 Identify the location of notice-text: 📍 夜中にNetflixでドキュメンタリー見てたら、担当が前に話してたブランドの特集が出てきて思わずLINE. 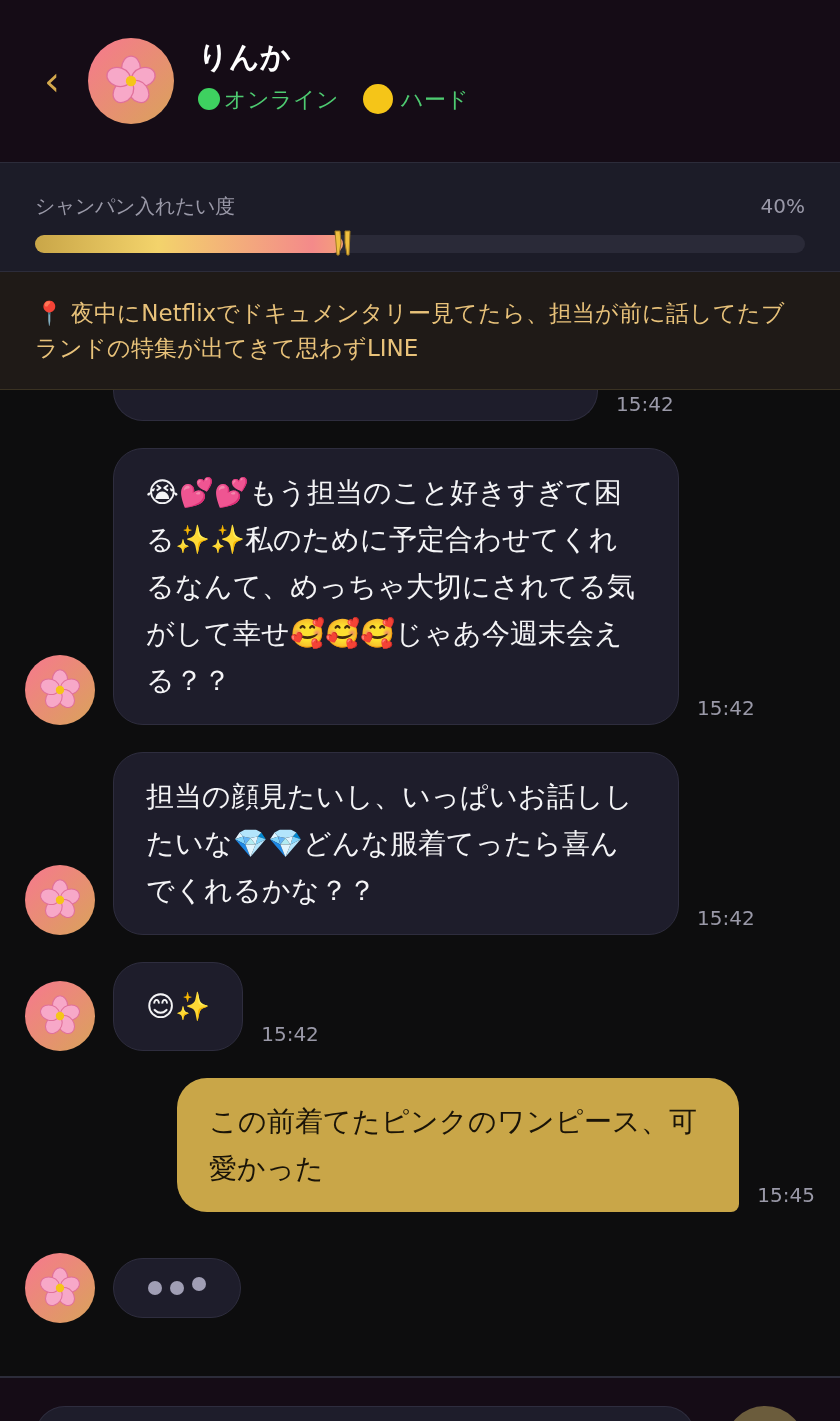
(411, 331).